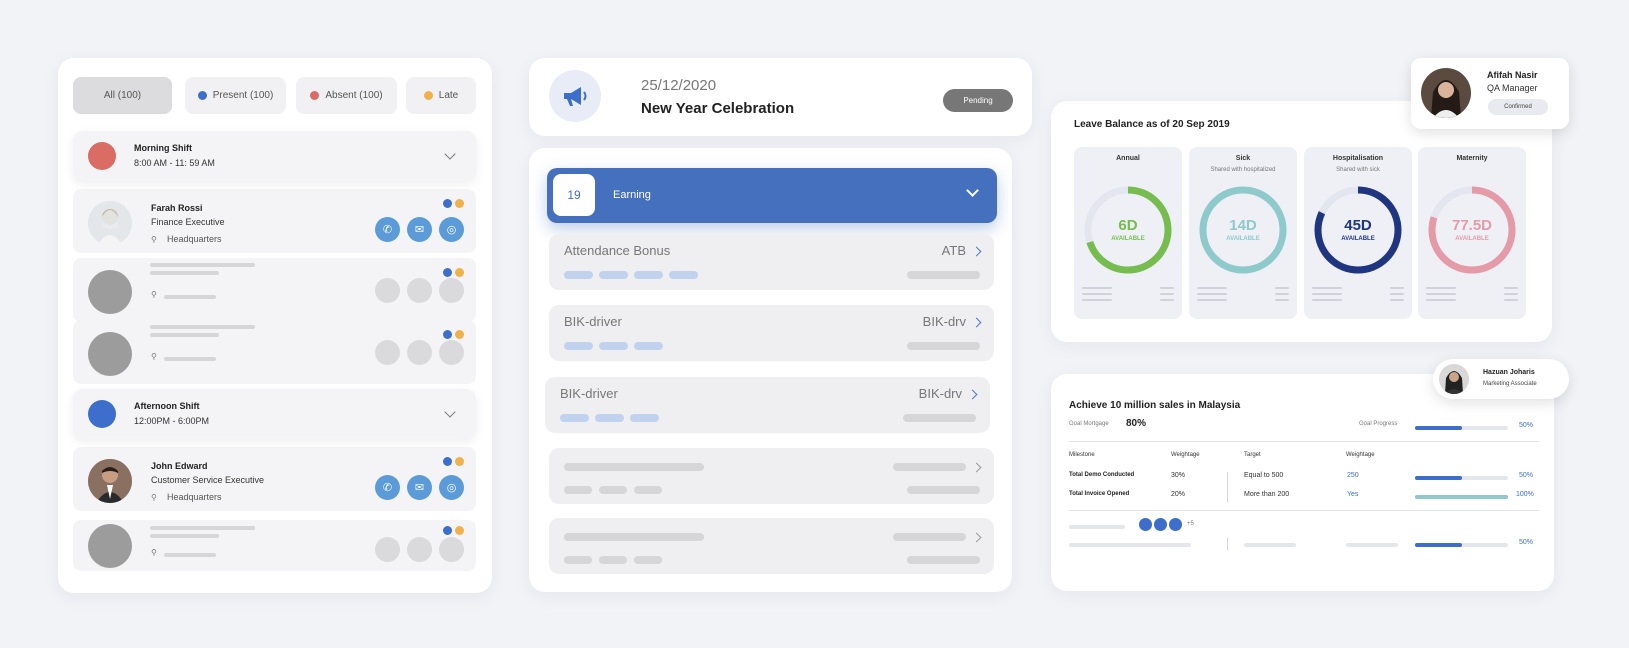 This screenshot has width=1629, height=648. What do you see at coordinates (441, 95) in the screenshot?
I see `filter-late: Late` at bounding box center [441, 95].